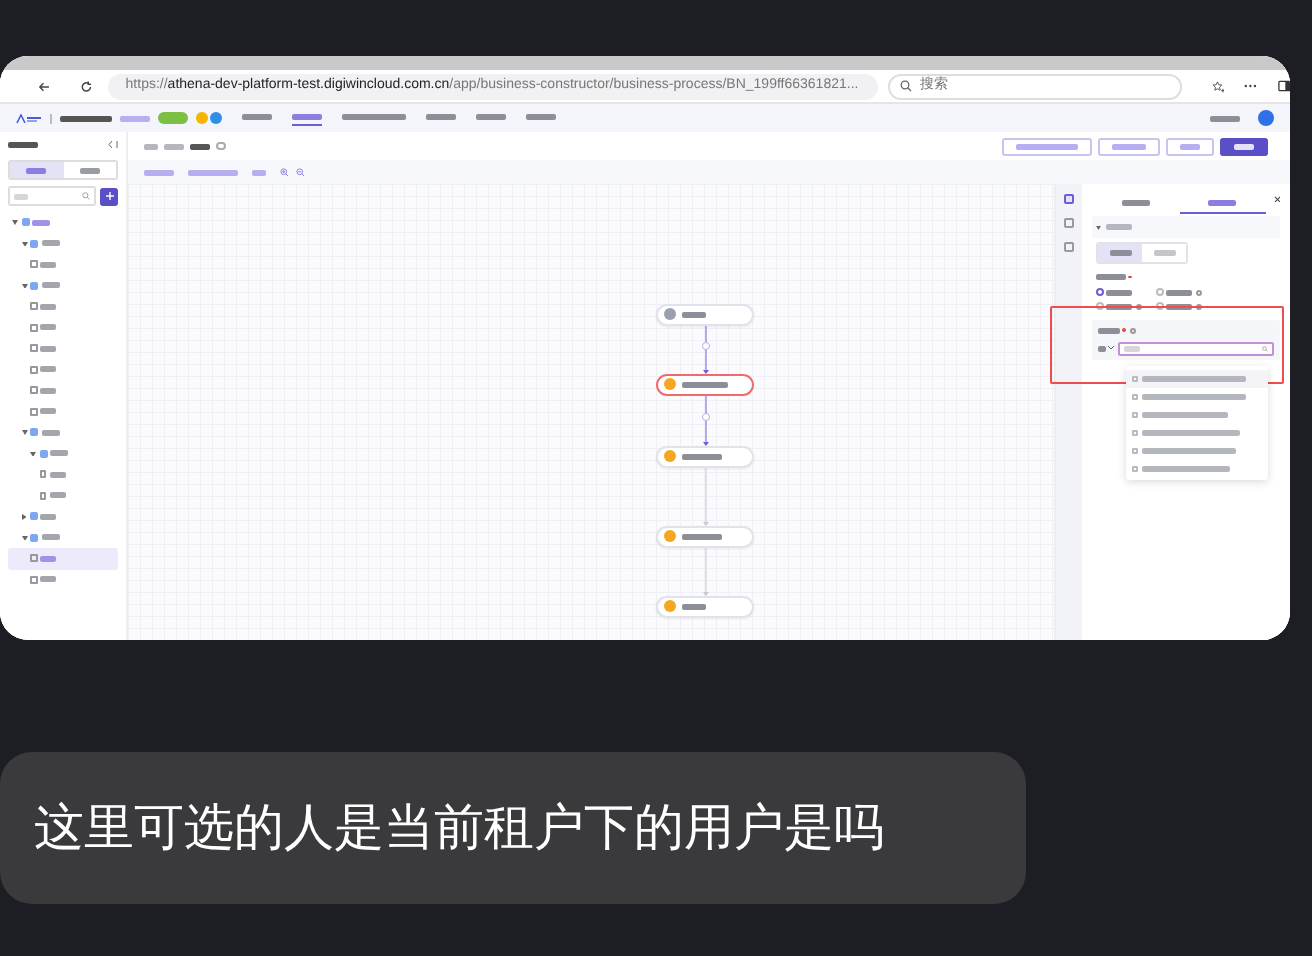 This screenshot has width=1312, height=956. I want to click on message-text: 这里可选的人是当前租户下的用户是吗, so click(459, 828).